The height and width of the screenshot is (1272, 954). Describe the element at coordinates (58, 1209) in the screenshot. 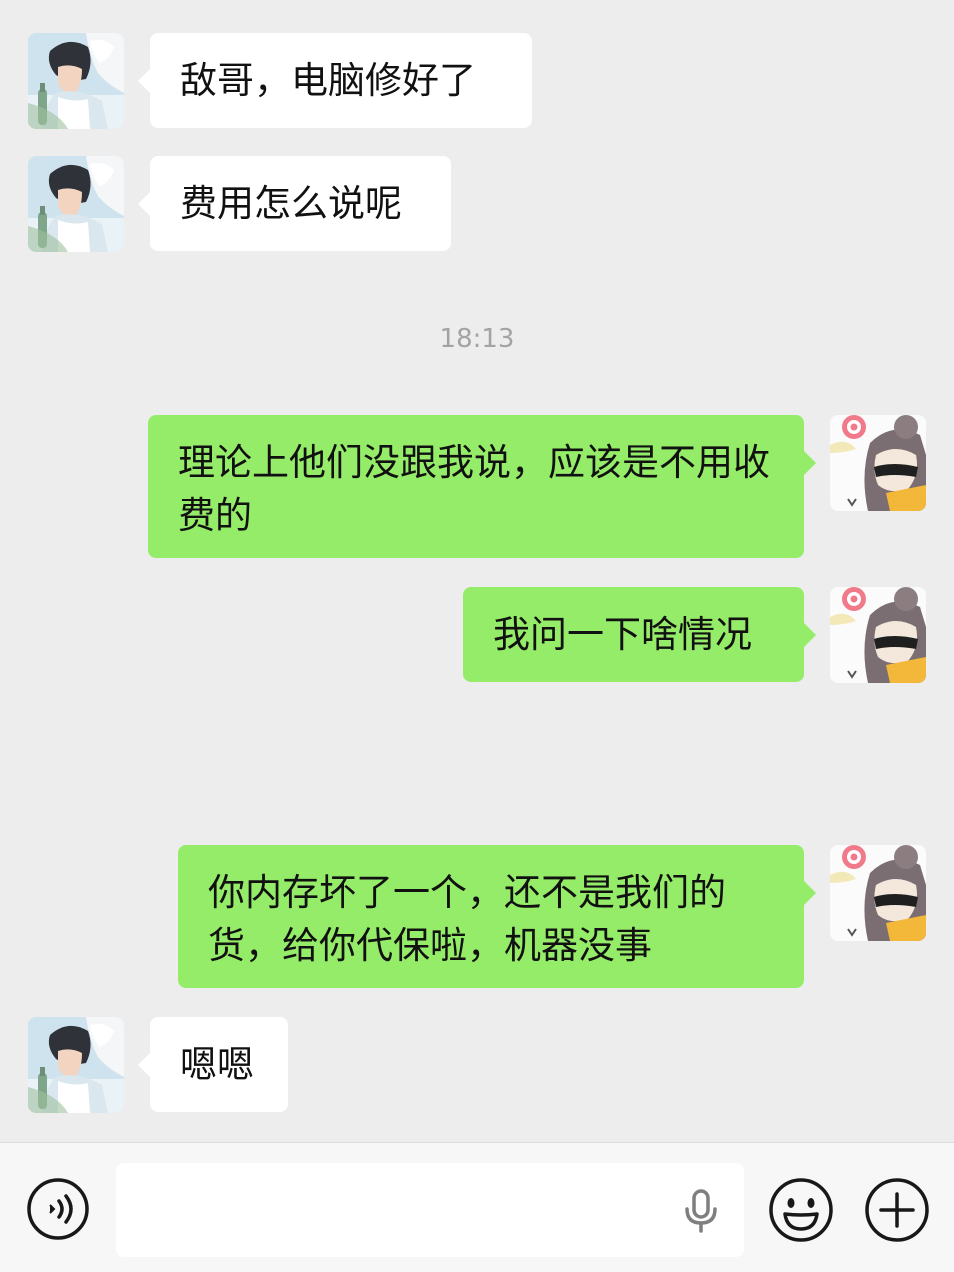

I see `voice-mode-icon` at that location.